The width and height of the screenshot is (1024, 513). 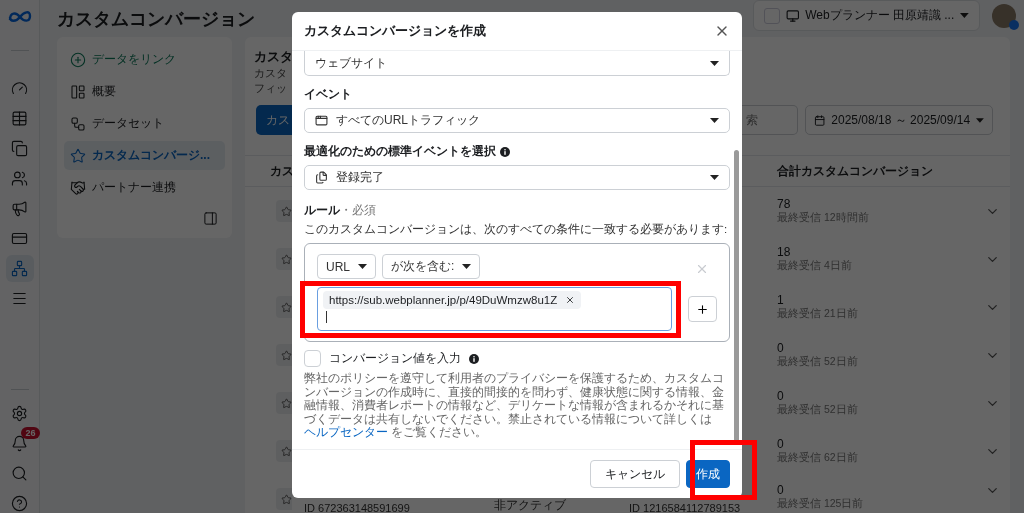 I want to click on conversion-count: 18, so click(x=784, y=252).